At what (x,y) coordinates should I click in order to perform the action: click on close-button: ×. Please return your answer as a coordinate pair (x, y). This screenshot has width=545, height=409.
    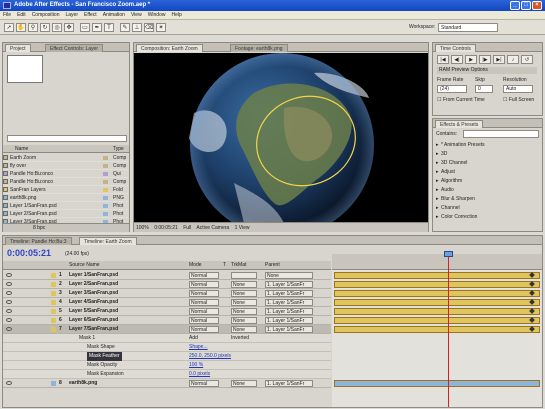
    Looking at the image, I should click on (537, 5).